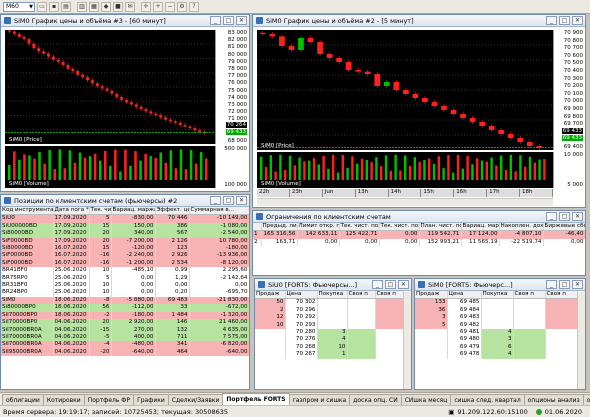 This screenshot has height=417, width=590. Describe the element at coordinates (553, 399) in the screenshot. I see `workspace-tab: опционы анализ` at that location.